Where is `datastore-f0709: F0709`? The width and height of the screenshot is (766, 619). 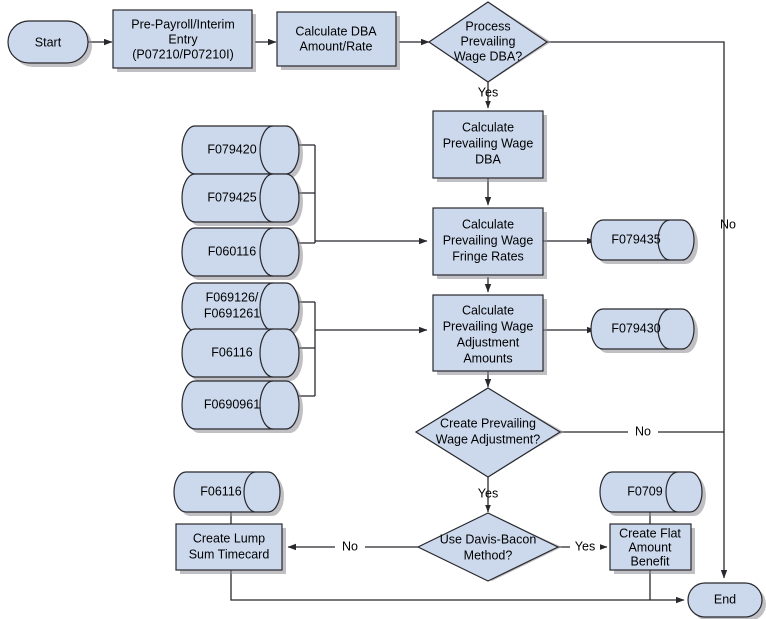
datastore-f0709: F0709 is located at coordinates (652, 493).